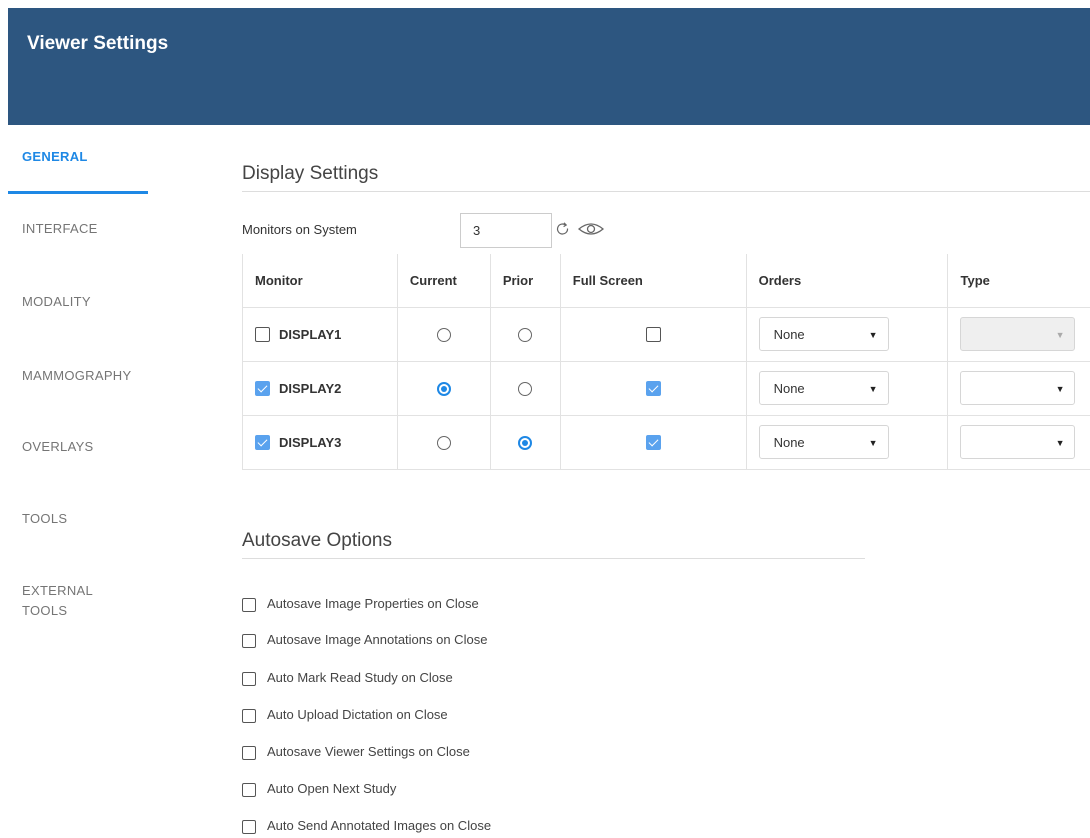 The height and width of the screenshot is (838, 1090). Describe the element at coordinates (666, 442) in the screenshot. I see `table-row: DISPLAY3 None ▼ ▼` at that location.